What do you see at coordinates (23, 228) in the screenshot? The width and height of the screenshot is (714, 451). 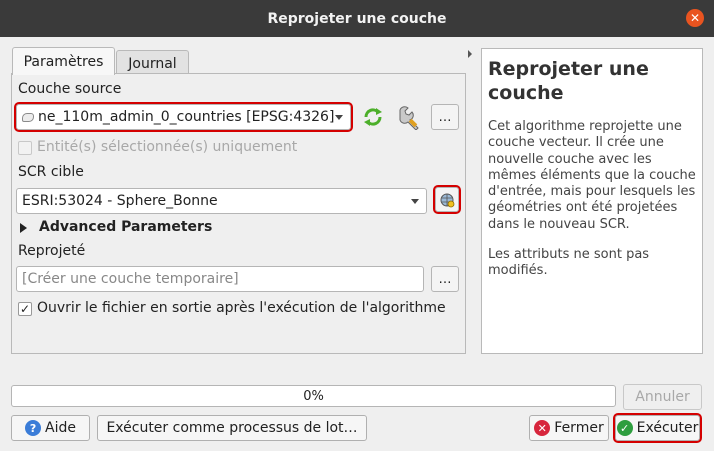 I see `expand-arrow-icon` at bounding box center [23, 228].